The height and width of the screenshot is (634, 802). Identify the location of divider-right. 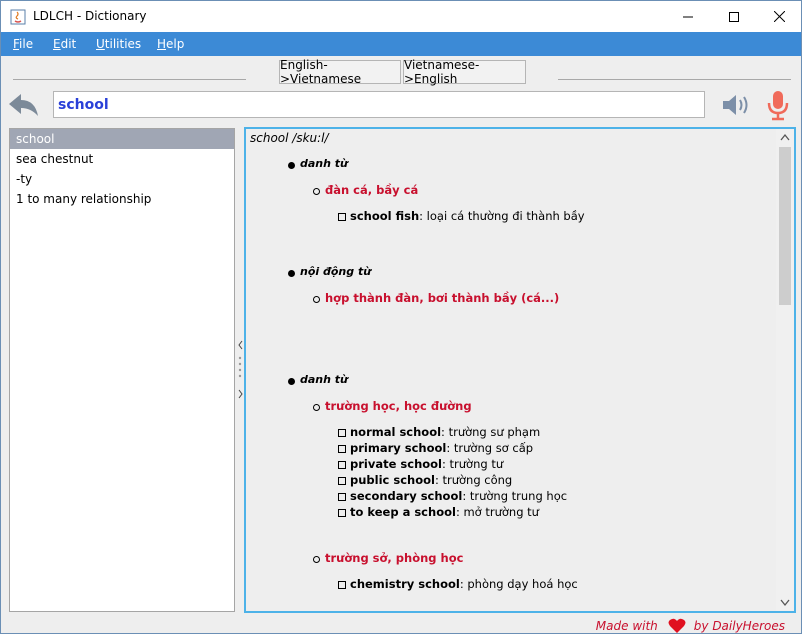
(674, 79).